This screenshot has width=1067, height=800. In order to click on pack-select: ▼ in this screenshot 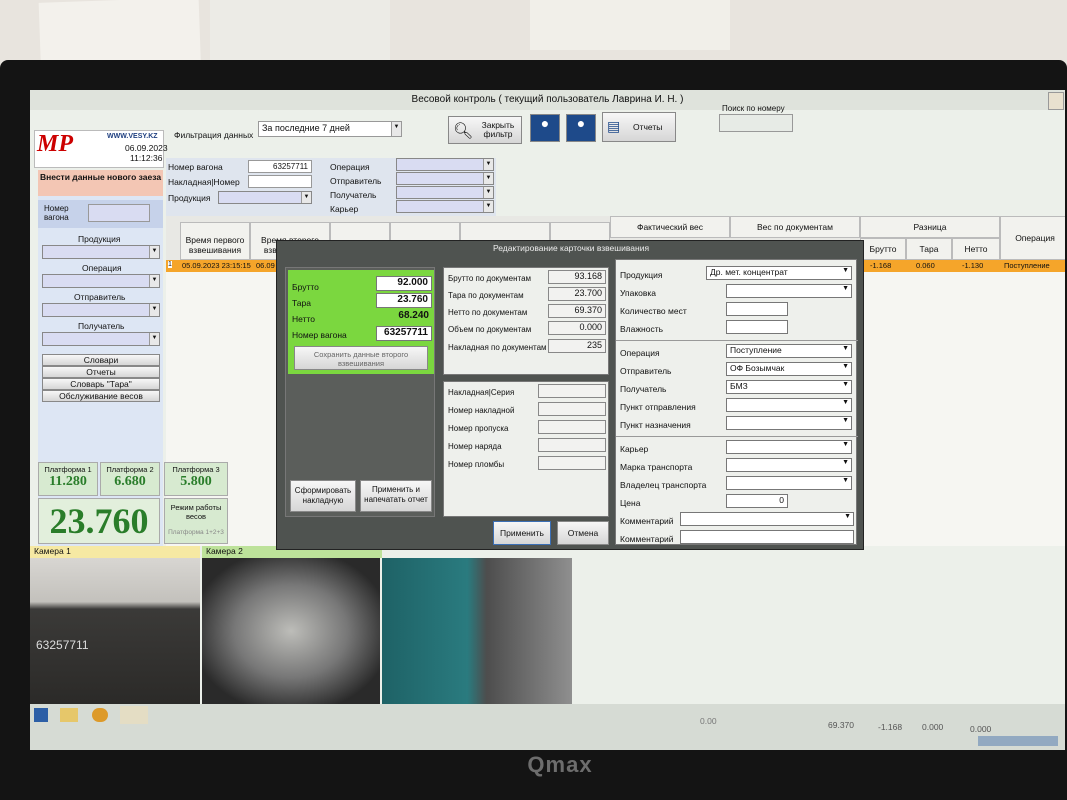, I will do `click(789, 291)`.